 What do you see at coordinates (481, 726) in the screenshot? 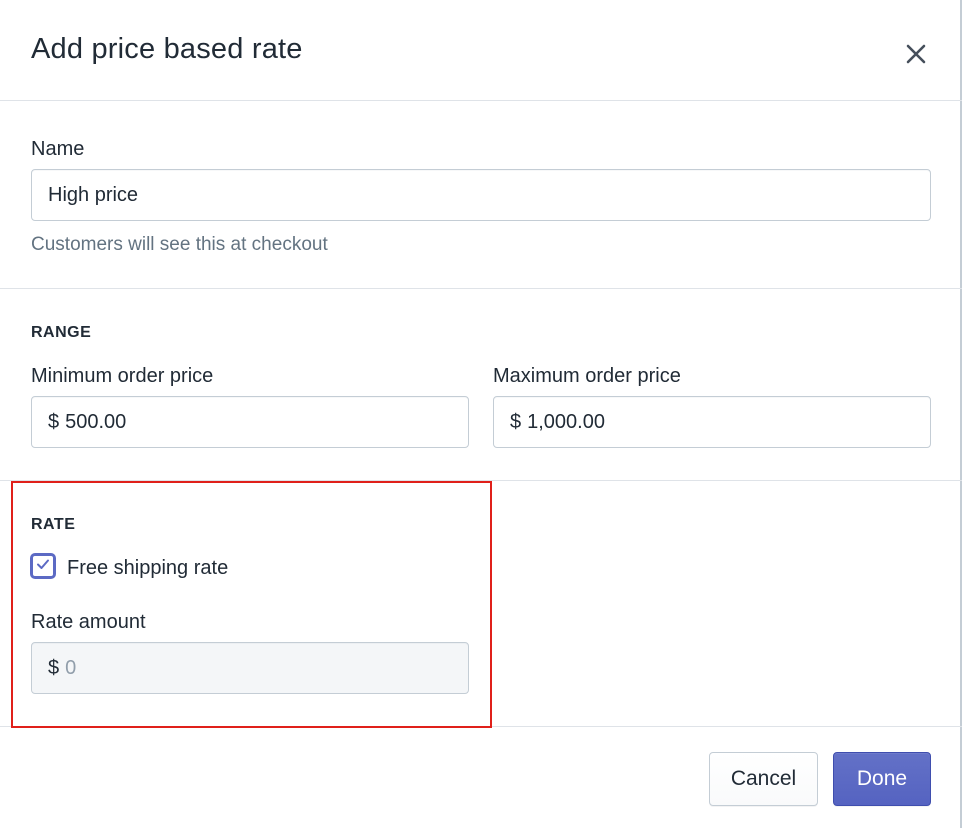
I see `footer-divider` at bounding box center [481, 726].